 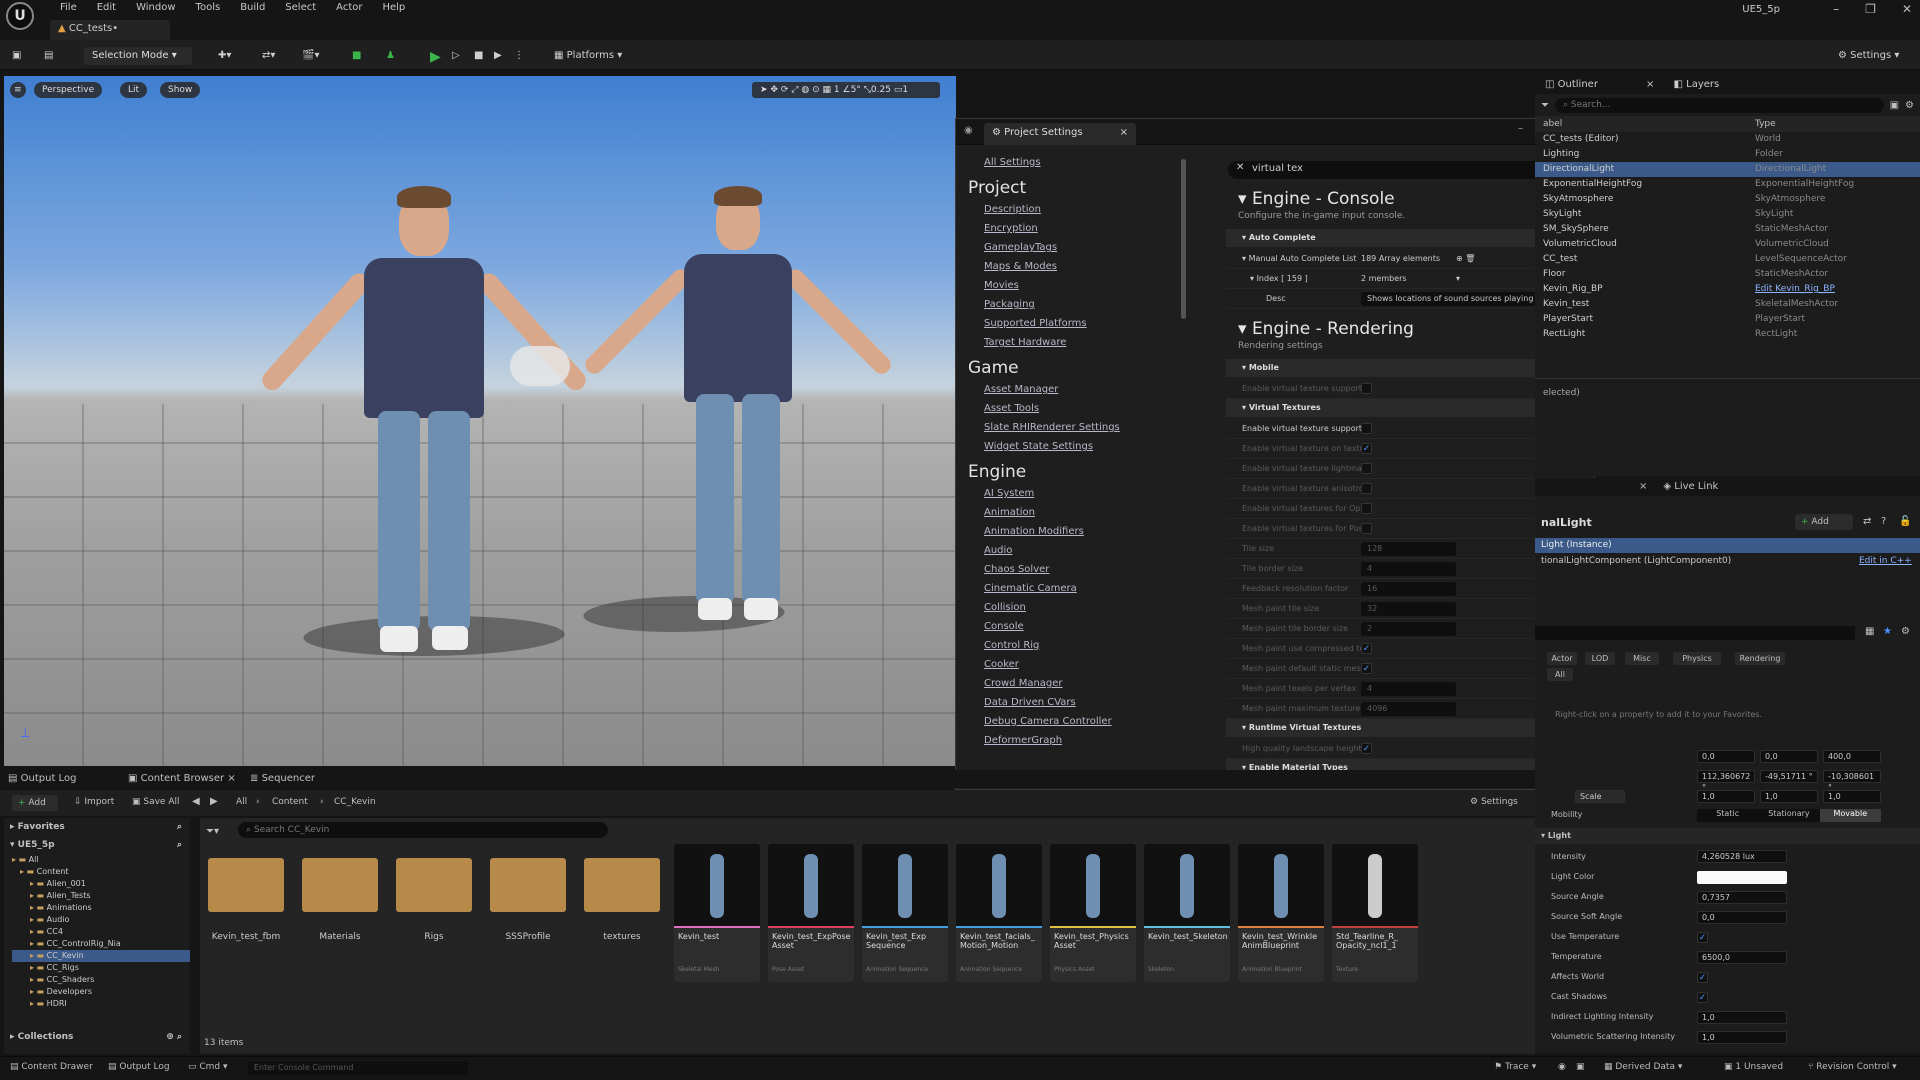 I want to click on vt-property-input: 4096, so click(x=1408, y=708).